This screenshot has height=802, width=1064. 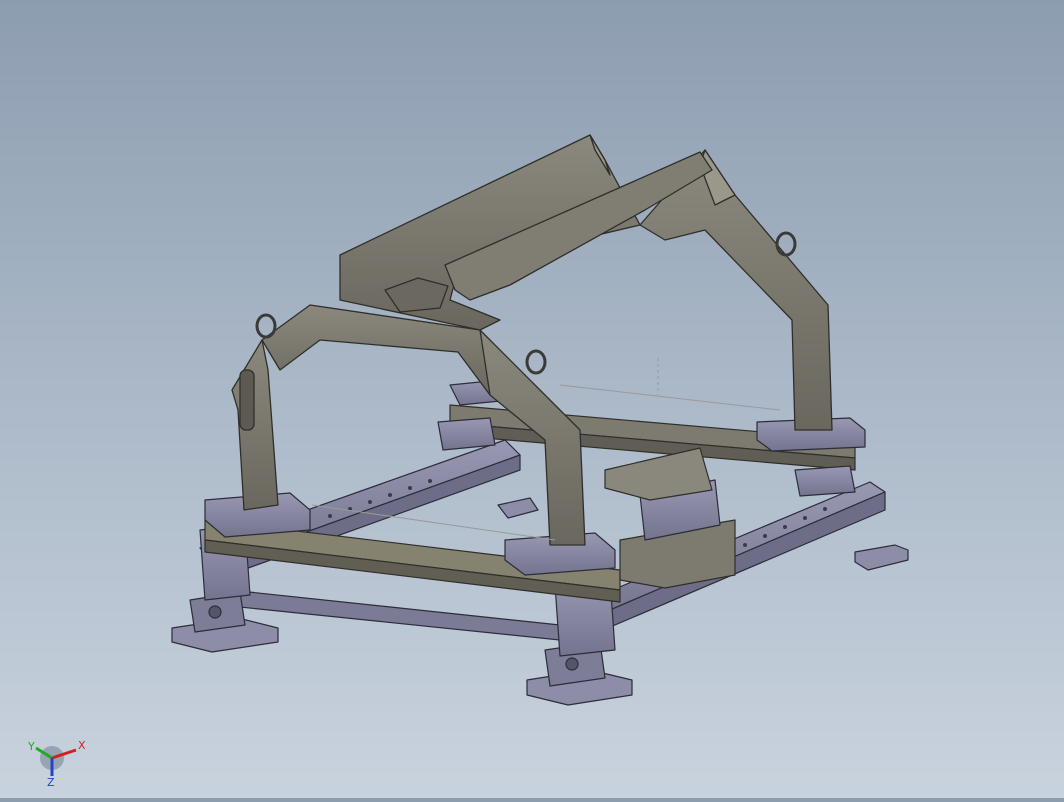 I want to click on y-axis-label: Y, so click(x=31, y=746).